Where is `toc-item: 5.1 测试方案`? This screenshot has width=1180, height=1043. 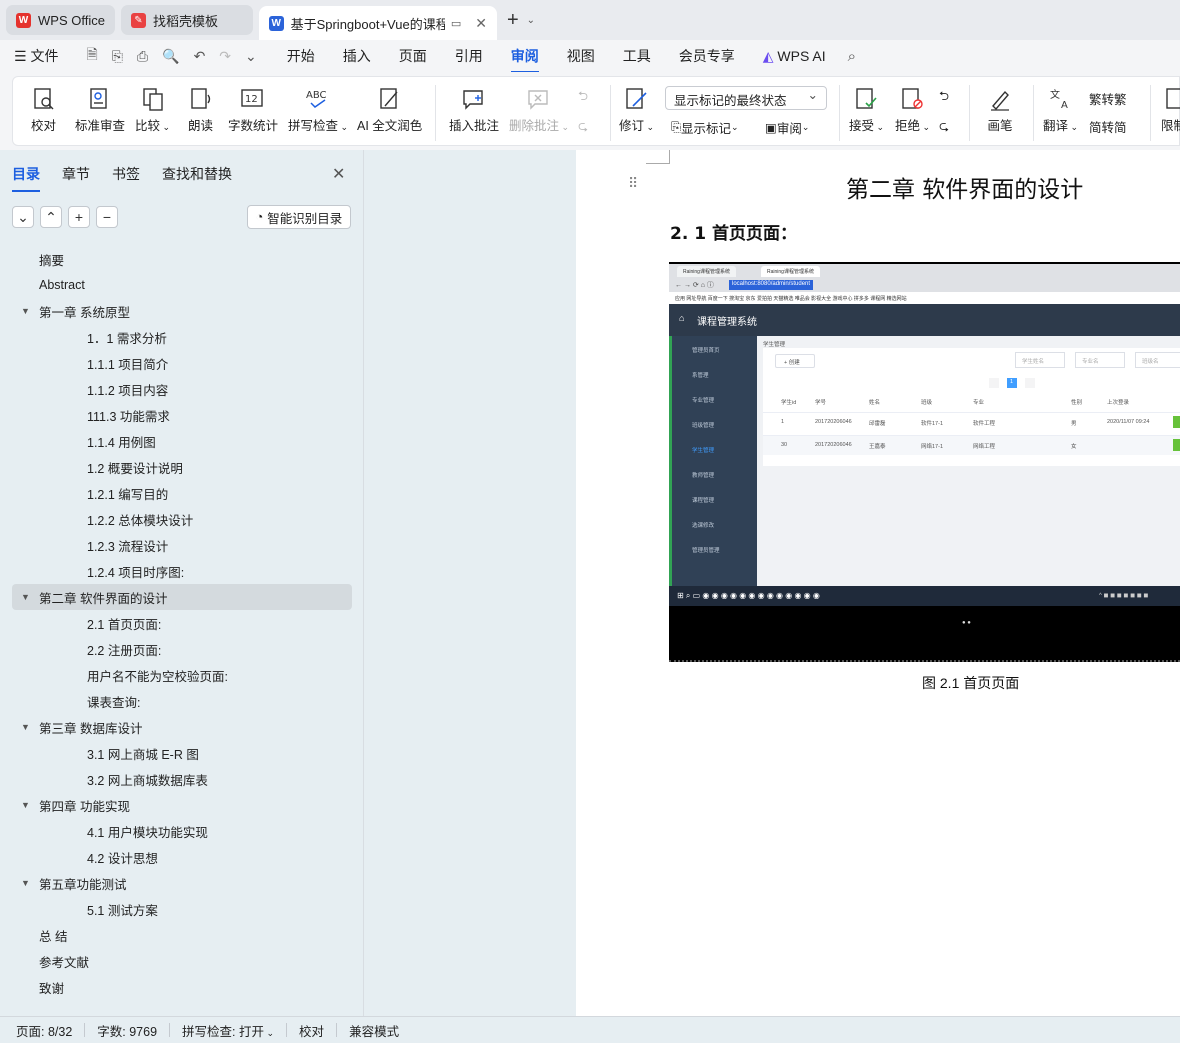
toc-item: 5.1 测试方案 is located at coordinates (182, 909).